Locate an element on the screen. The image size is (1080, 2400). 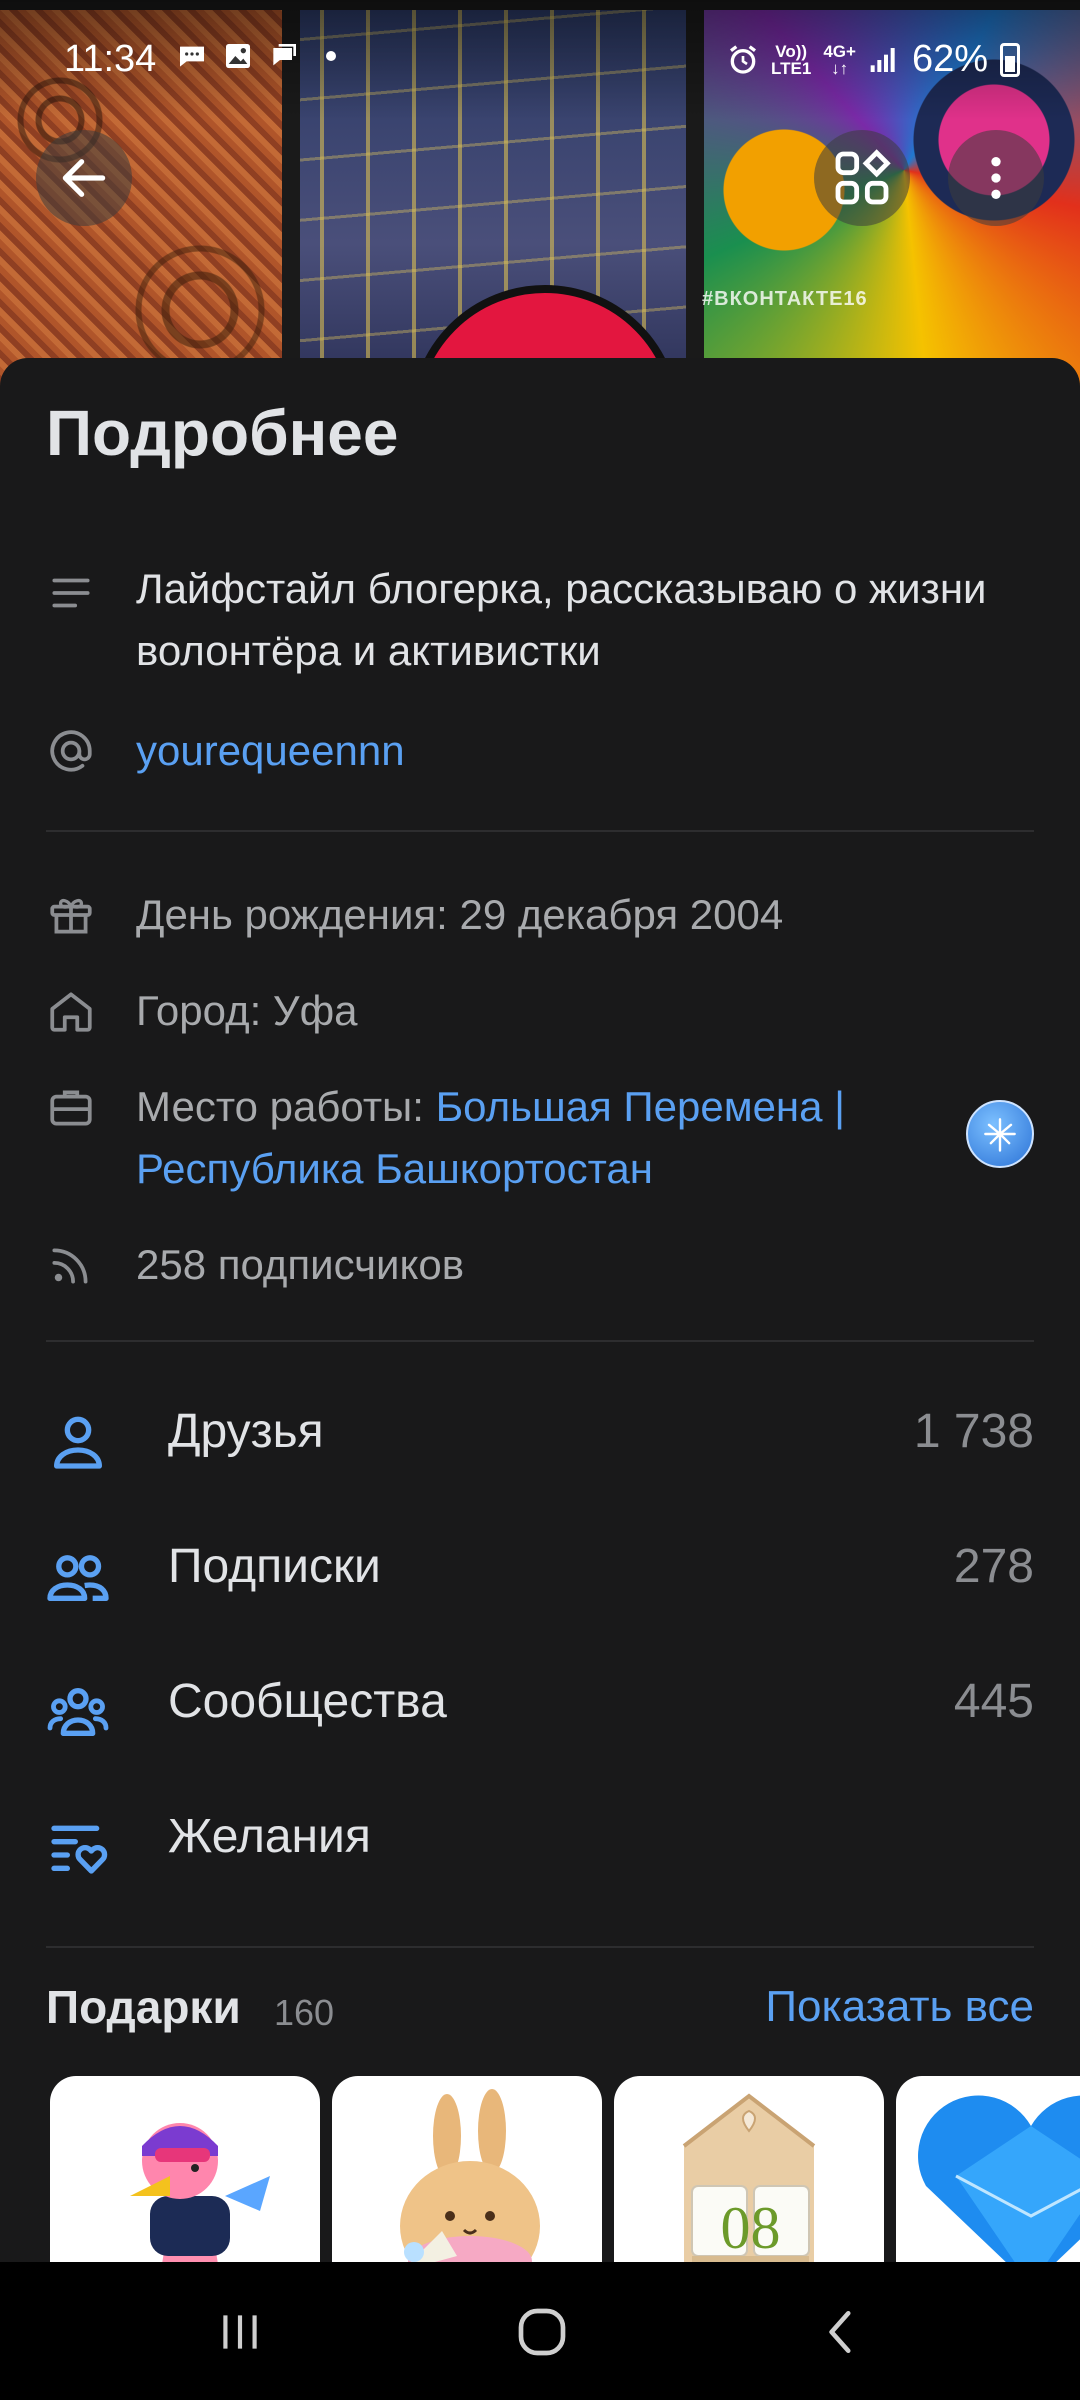
rss-icon is located at coordinates (70, 1266).